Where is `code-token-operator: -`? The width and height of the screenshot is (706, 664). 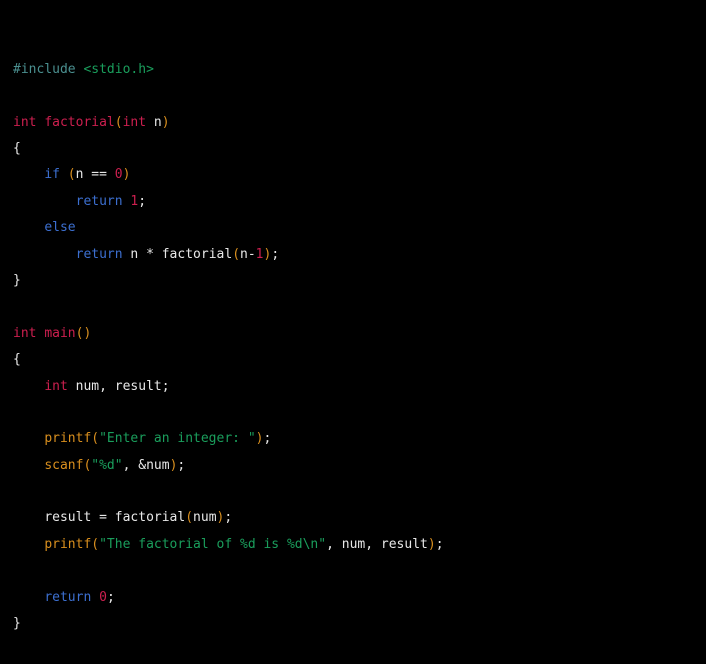 code-token-operator: - is located at coordinates (251, 254).